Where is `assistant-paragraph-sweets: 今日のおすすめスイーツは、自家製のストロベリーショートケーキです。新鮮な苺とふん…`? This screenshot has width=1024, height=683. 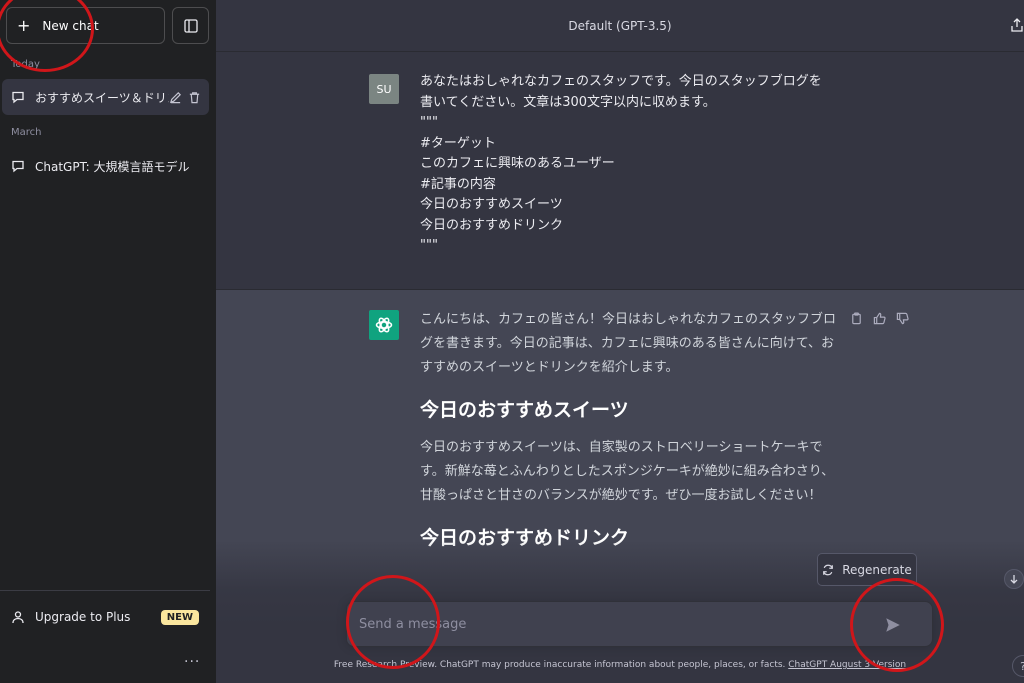 assistant-paragraph-sweets: 今日のおすすめスイーツは、自家製のストロベリーショートケーキです。新鮮な苺とふん… is located at coordinates (627, 471).